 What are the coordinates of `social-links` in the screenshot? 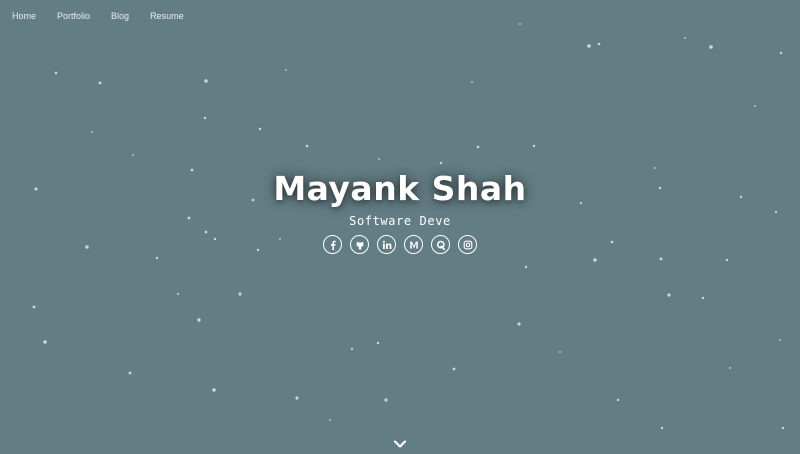 It's located at (400, 244).